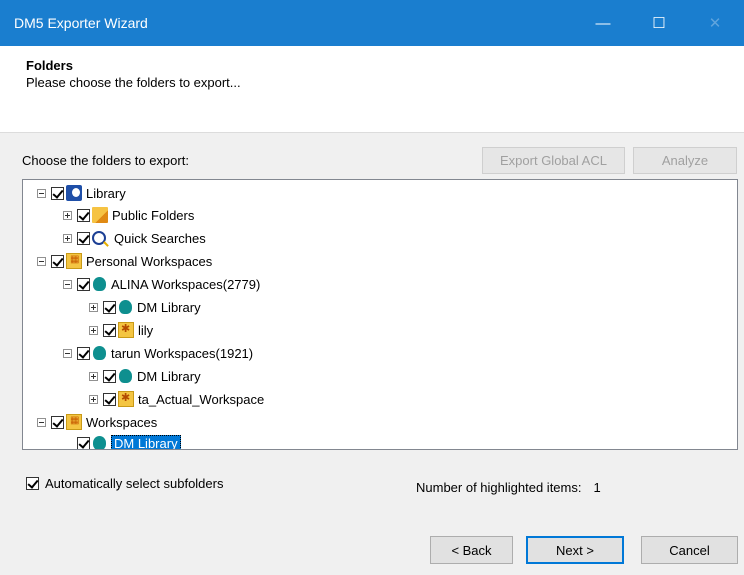 The height and width of the screenshot is (575, 744). I want to click on checkbox-alina-lily, so click(109, 330).